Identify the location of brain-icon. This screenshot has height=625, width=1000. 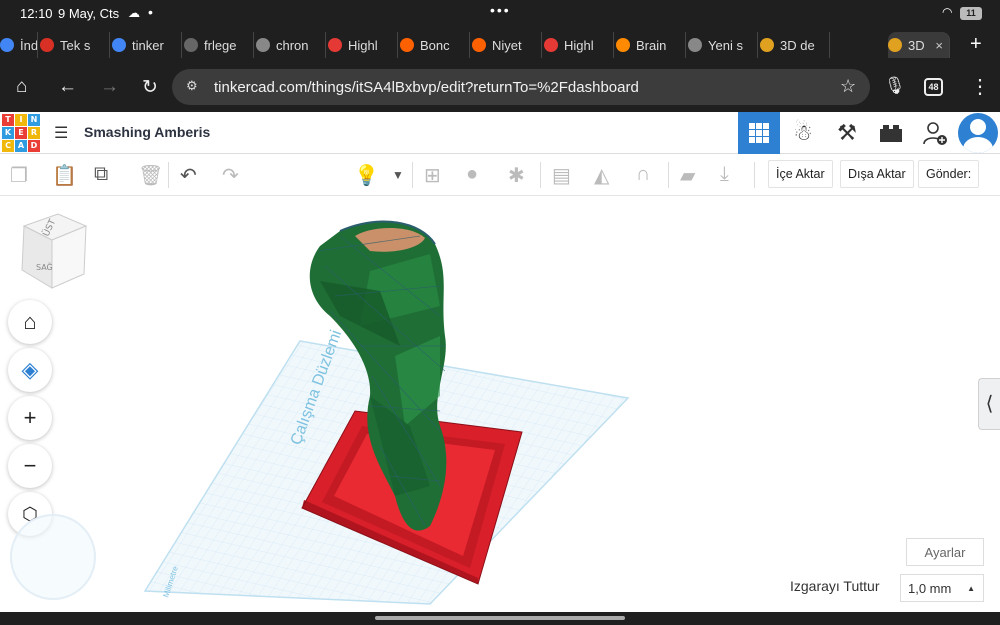
(623, 45).